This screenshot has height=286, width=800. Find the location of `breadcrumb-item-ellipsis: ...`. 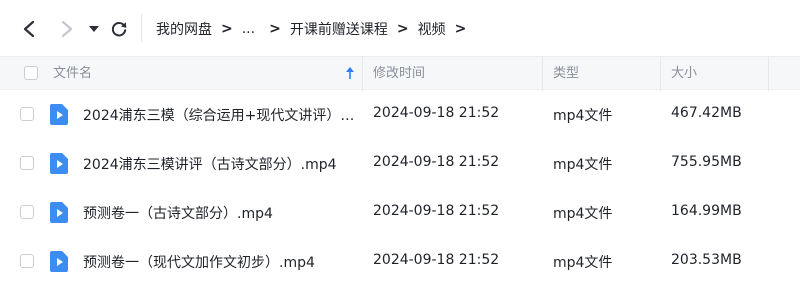

breadcrumb-item-ellipsis: ... is located at coordinates (248, 29).